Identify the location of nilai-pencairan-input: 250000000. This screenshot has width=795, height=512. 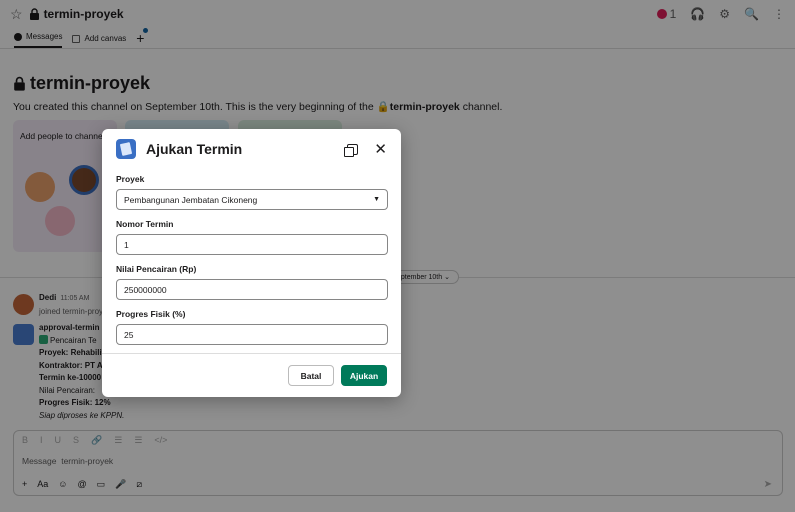
(252, 289).